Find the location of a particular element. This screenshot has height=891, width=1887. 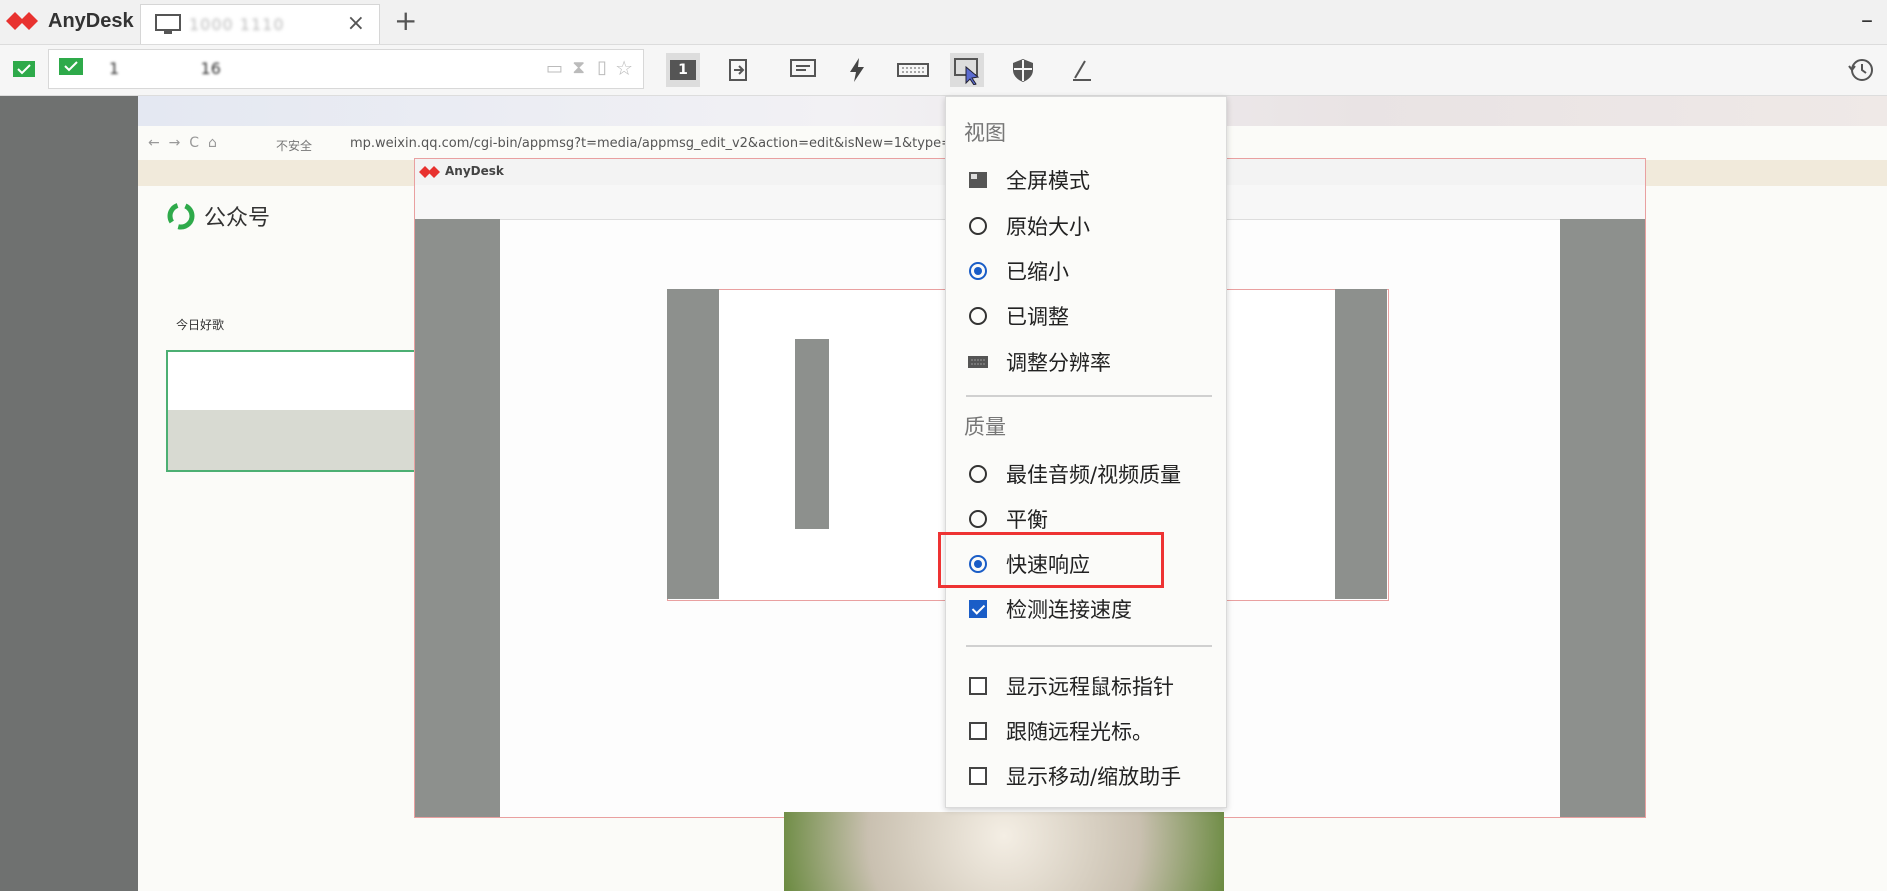

menu-show-remote-cursor-label: 显示远程鼠标指针 is located at coordinates (1090, 687).